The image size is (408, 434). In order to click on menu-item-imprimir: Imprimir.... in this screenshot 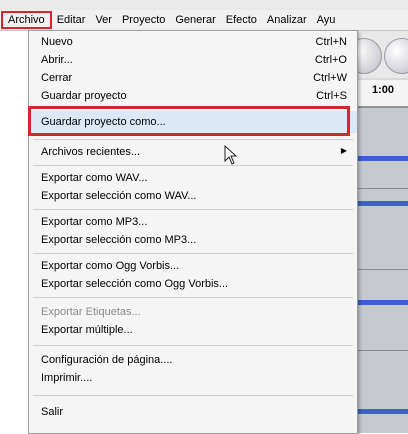, I will do `click(193, 378)`.